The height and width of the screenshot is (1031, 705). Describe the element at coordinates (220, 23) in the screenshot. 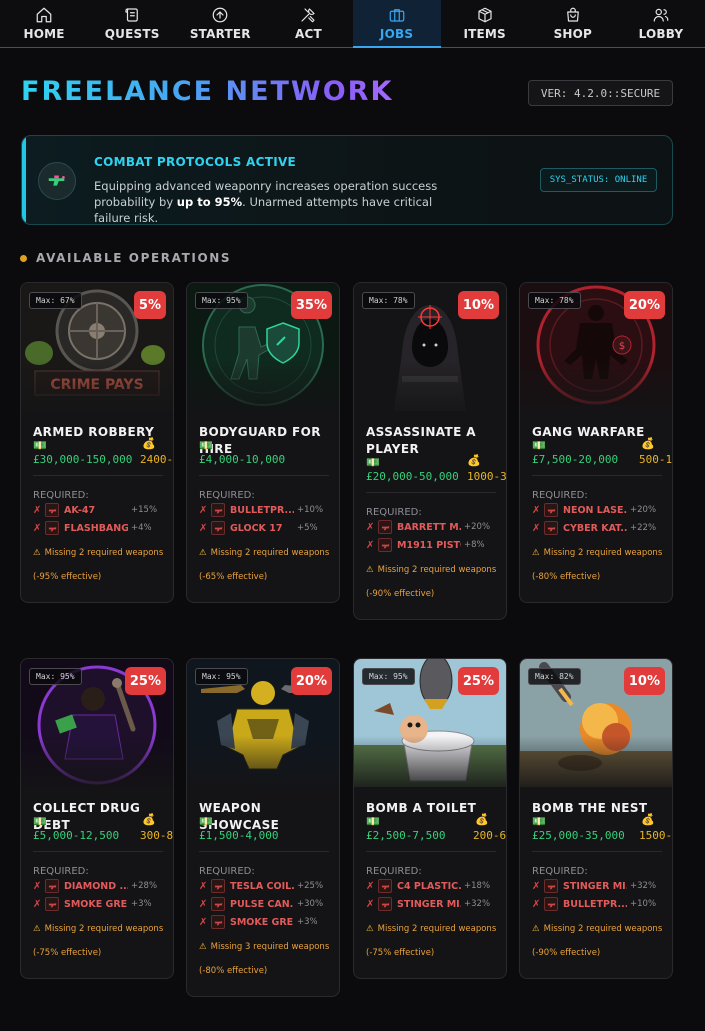

I see `nav-starter: STARTER` at that location.